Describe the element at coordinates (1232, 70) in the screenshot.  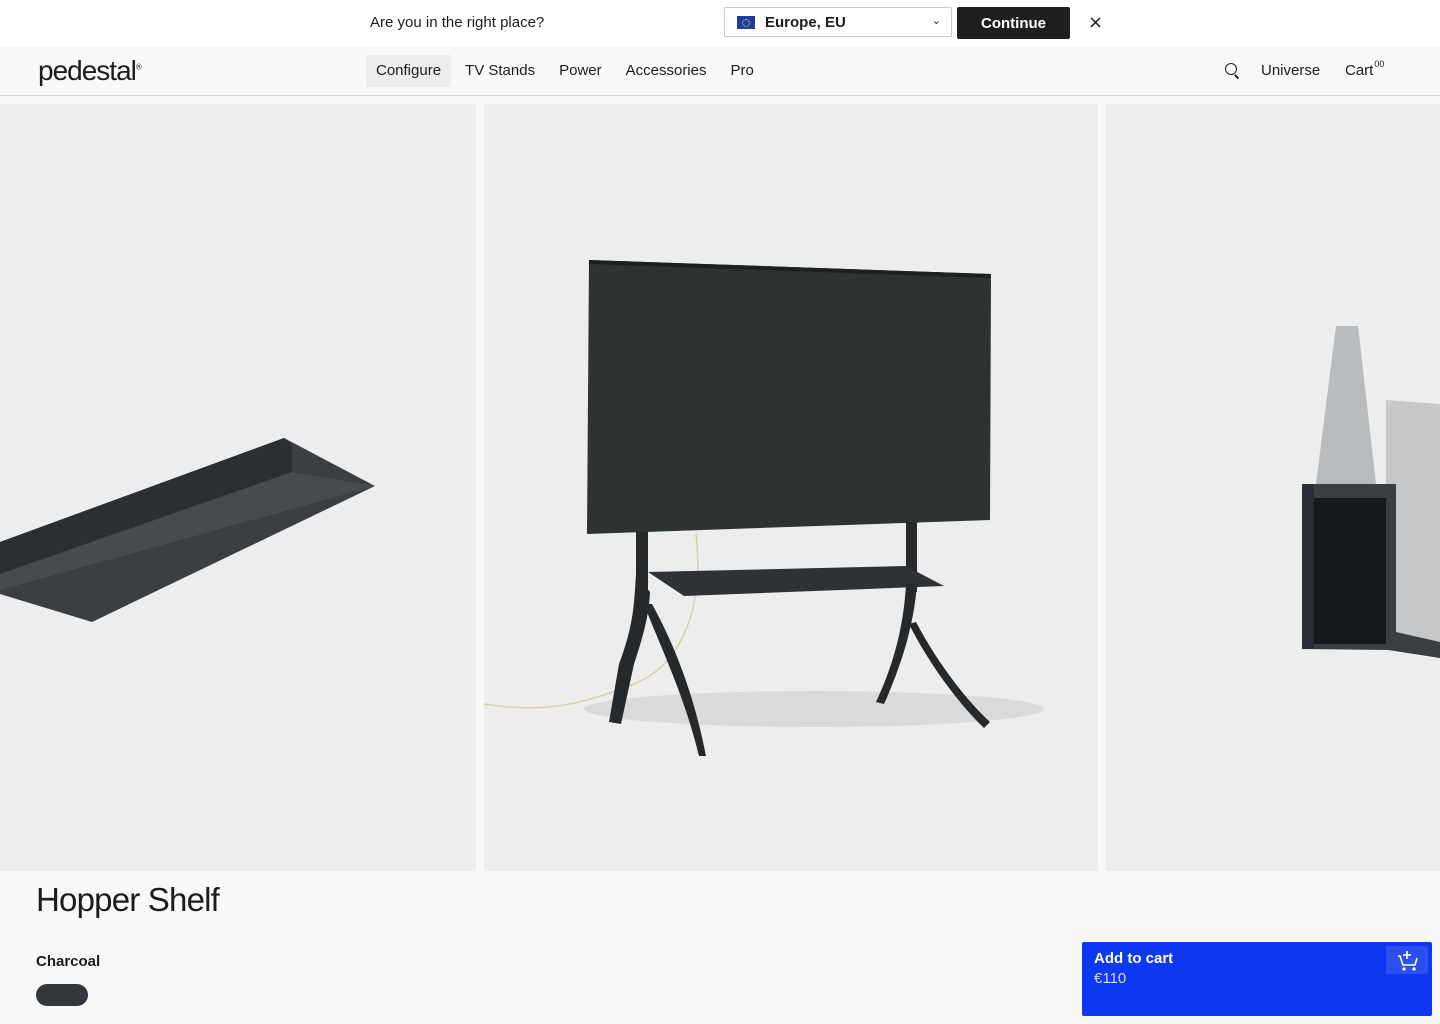
I see `search-icon` at that location.